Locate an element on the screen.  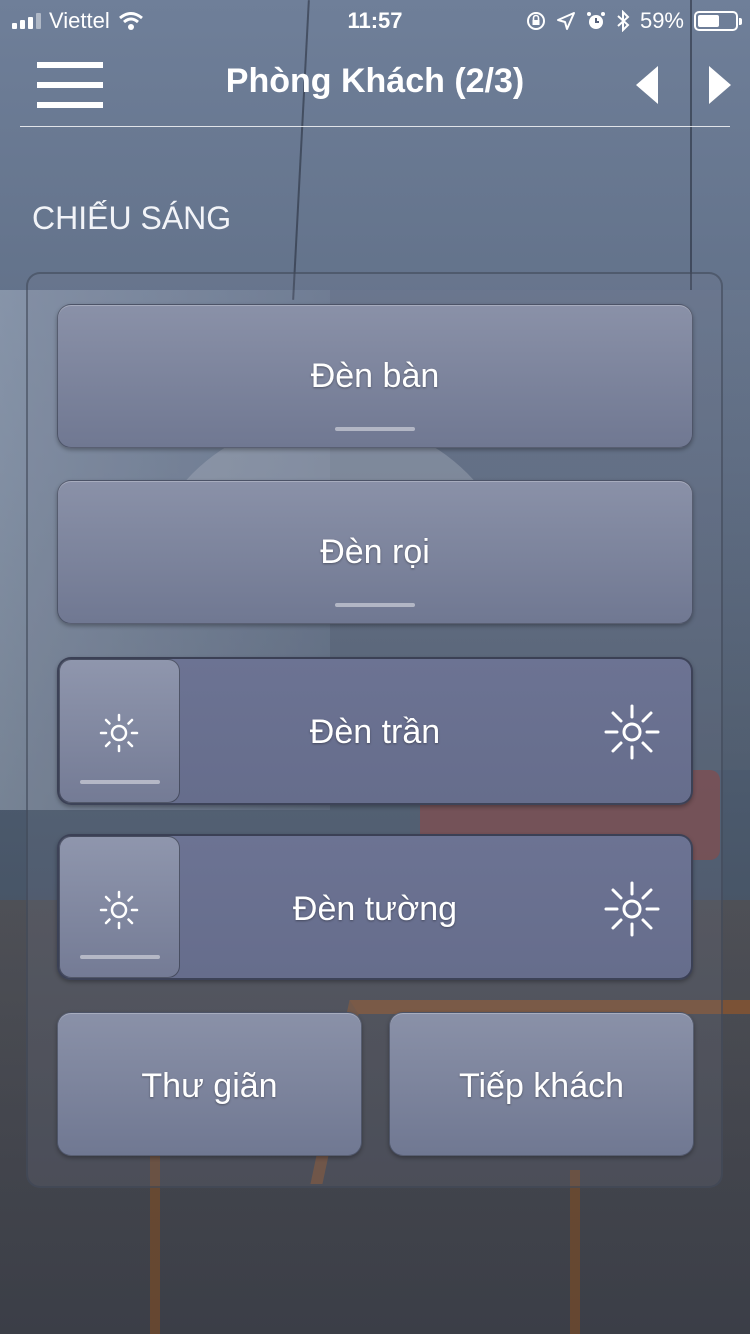
desk-lamp-label: Đèn bàn is located at coordinates (375, 376).